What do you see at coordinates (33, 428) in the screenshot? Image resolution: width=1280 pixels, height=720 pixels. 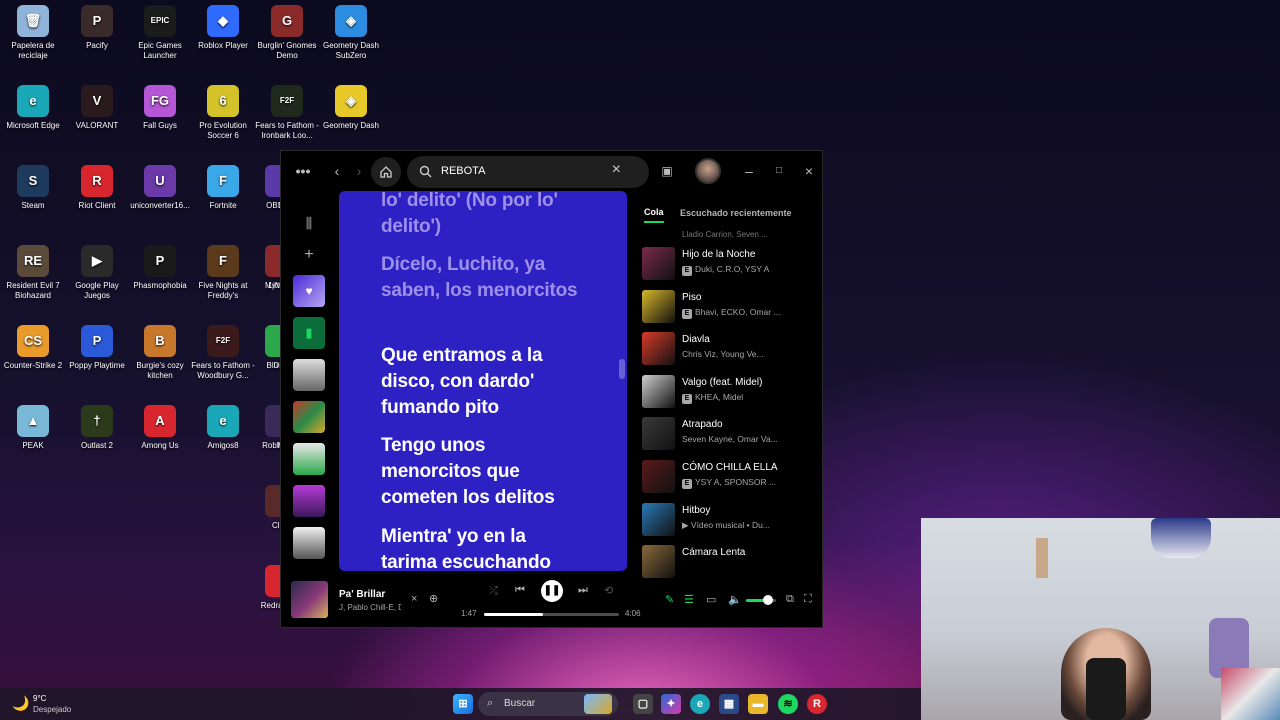 I see `desktop-shortcut: ▲ PEAK` at bounding box center [33, 428].